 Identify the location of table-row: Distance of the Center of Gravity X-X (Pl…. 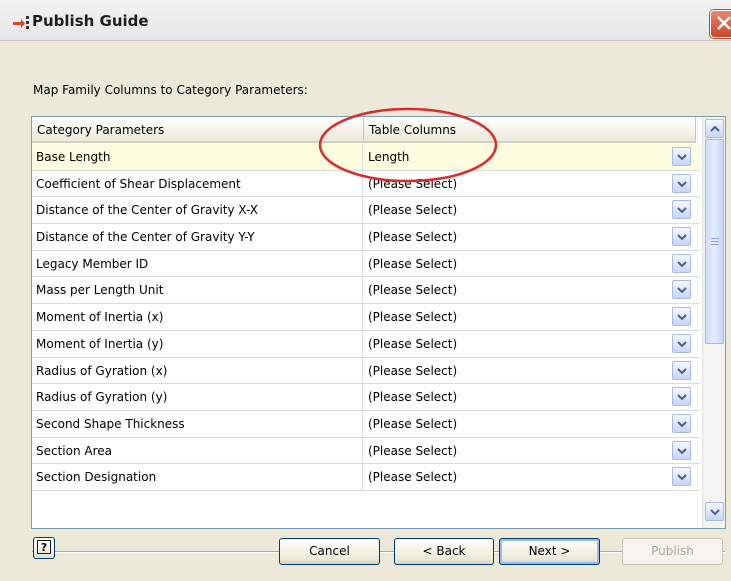
(366, 211).